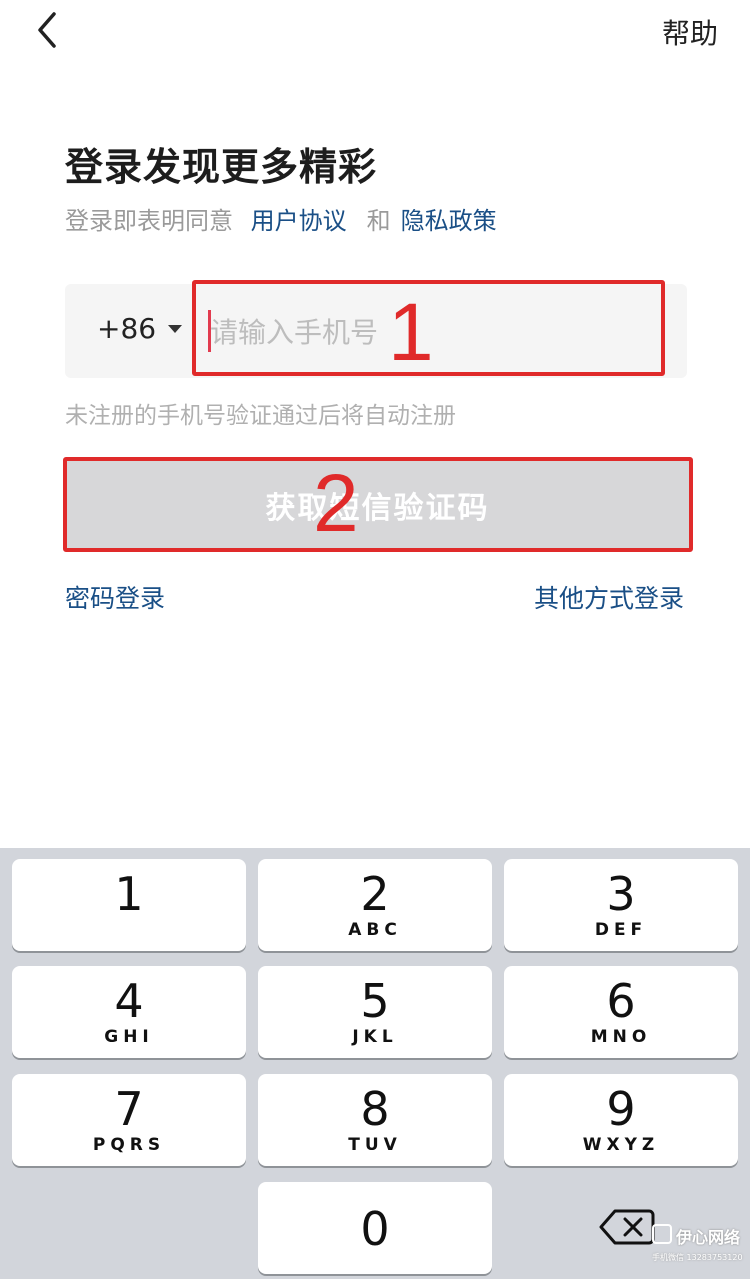 The height and width of the screenshot is (1279, 750). I want to click on back-button, so click(50, 30).